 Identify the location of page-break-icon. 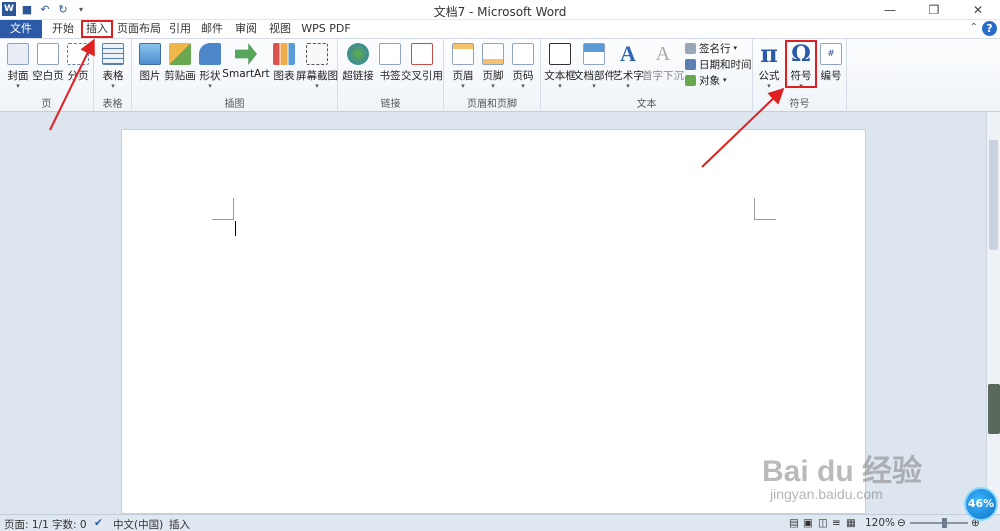
(78, 54).